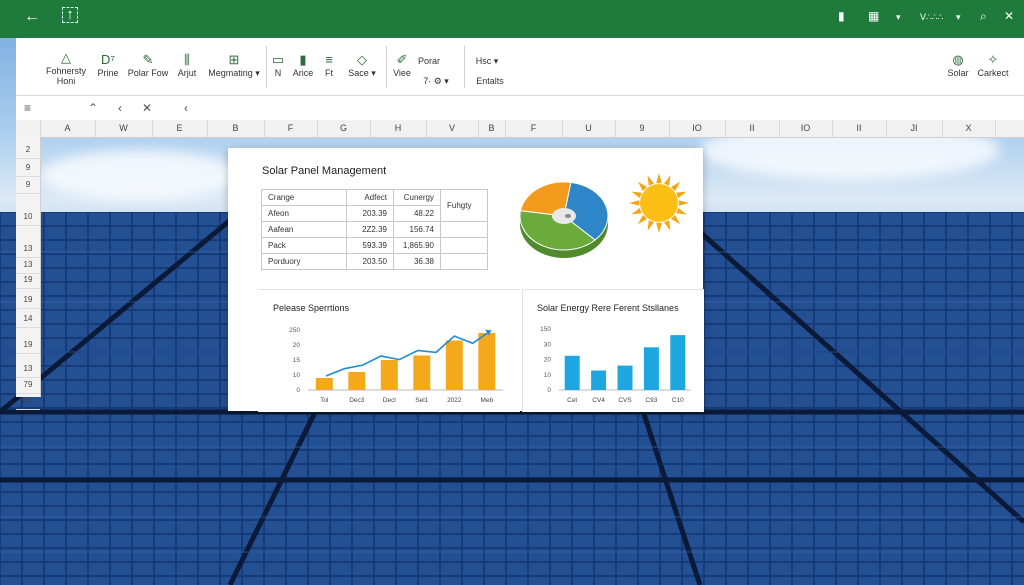 The width and height of the screenshot is (1024, 585). I want to click on ribbon-item-sace: ◇ Sace ▾, so click(362, 65).